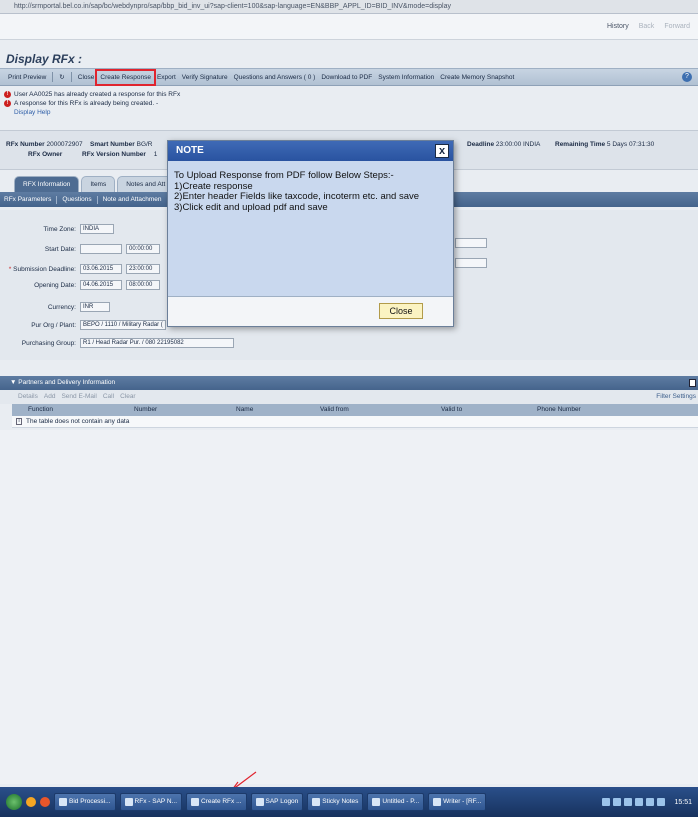  What do you see at coordinates (687, 77) in the screenshot?
I see `help-icon: ?` at bounding box center [687, 77].